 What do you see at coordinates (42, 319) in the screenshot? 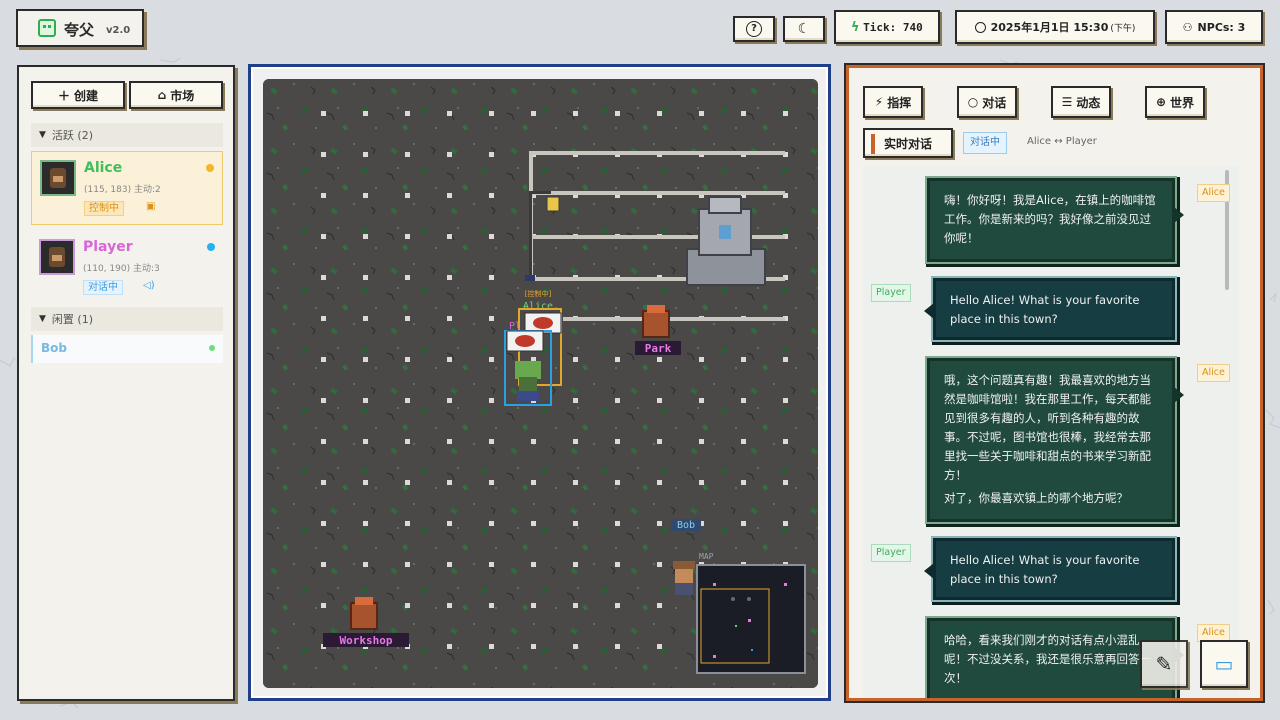
I see `collapse-arrow-icon: ▼` at bounding box center [42, 319].